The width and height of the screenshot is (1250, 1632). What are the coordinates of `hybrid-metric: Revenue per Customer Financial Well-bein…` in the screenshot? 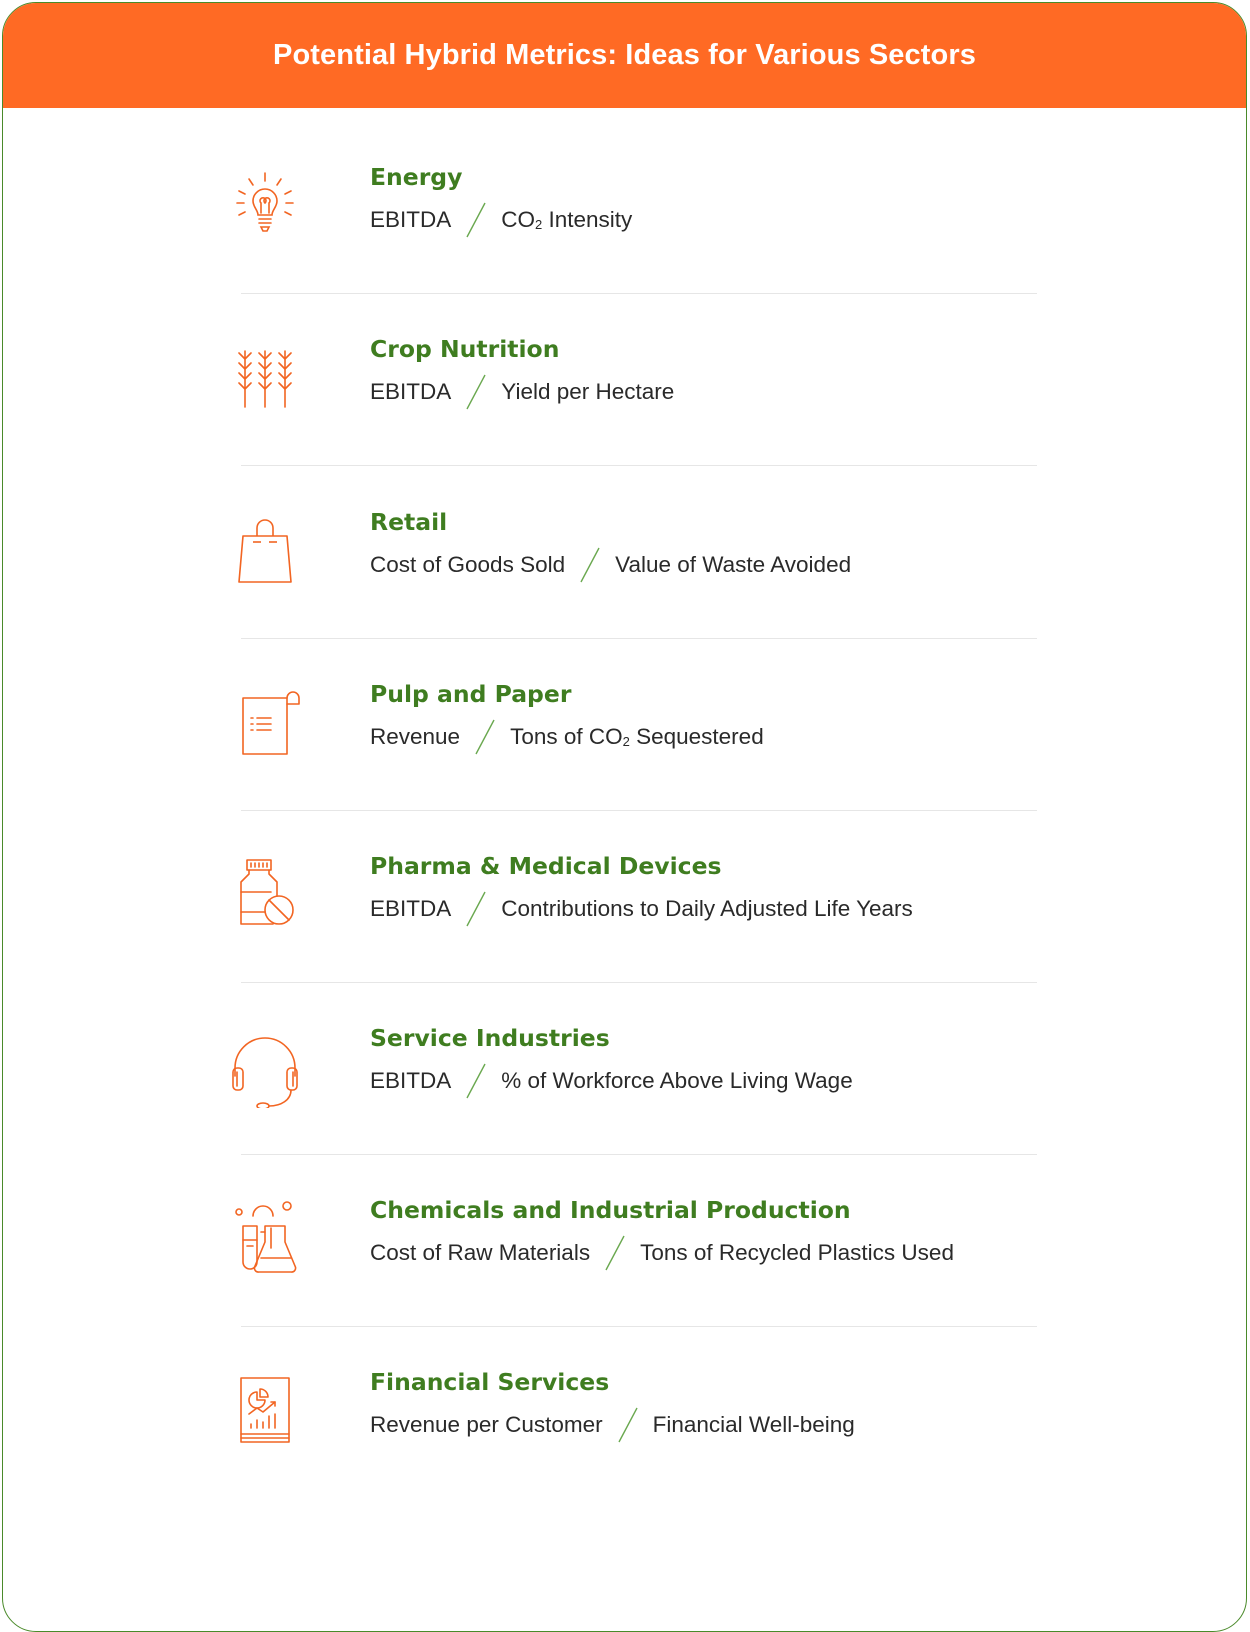 It's located at (612, 1425).